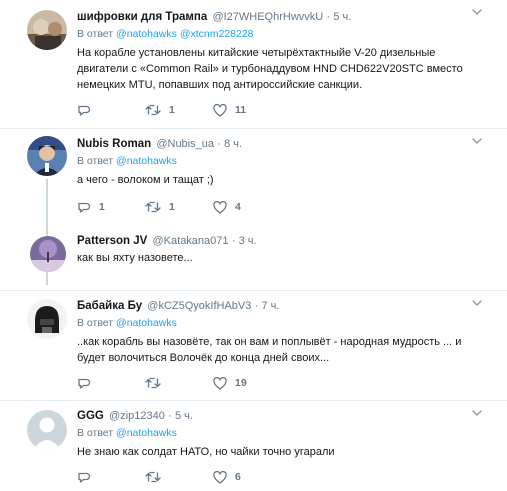 This screenshot has height=491, width=507. I want to click on mention-link: @xtcnm228228, so click(217, 34).